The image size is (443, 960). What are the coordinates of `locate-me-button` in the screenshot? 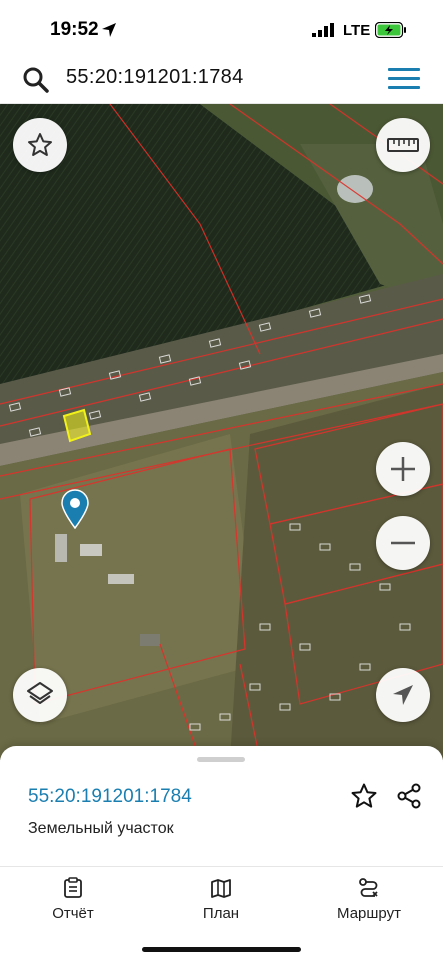 It's located at (403, 695).